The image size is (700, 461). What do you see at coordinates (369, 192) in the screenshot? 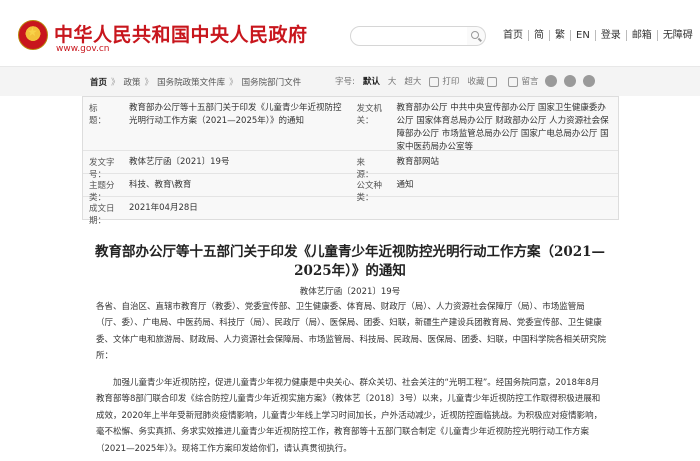
I see `meta-type-label: 公文种类：` at bounding box center [369, 192].